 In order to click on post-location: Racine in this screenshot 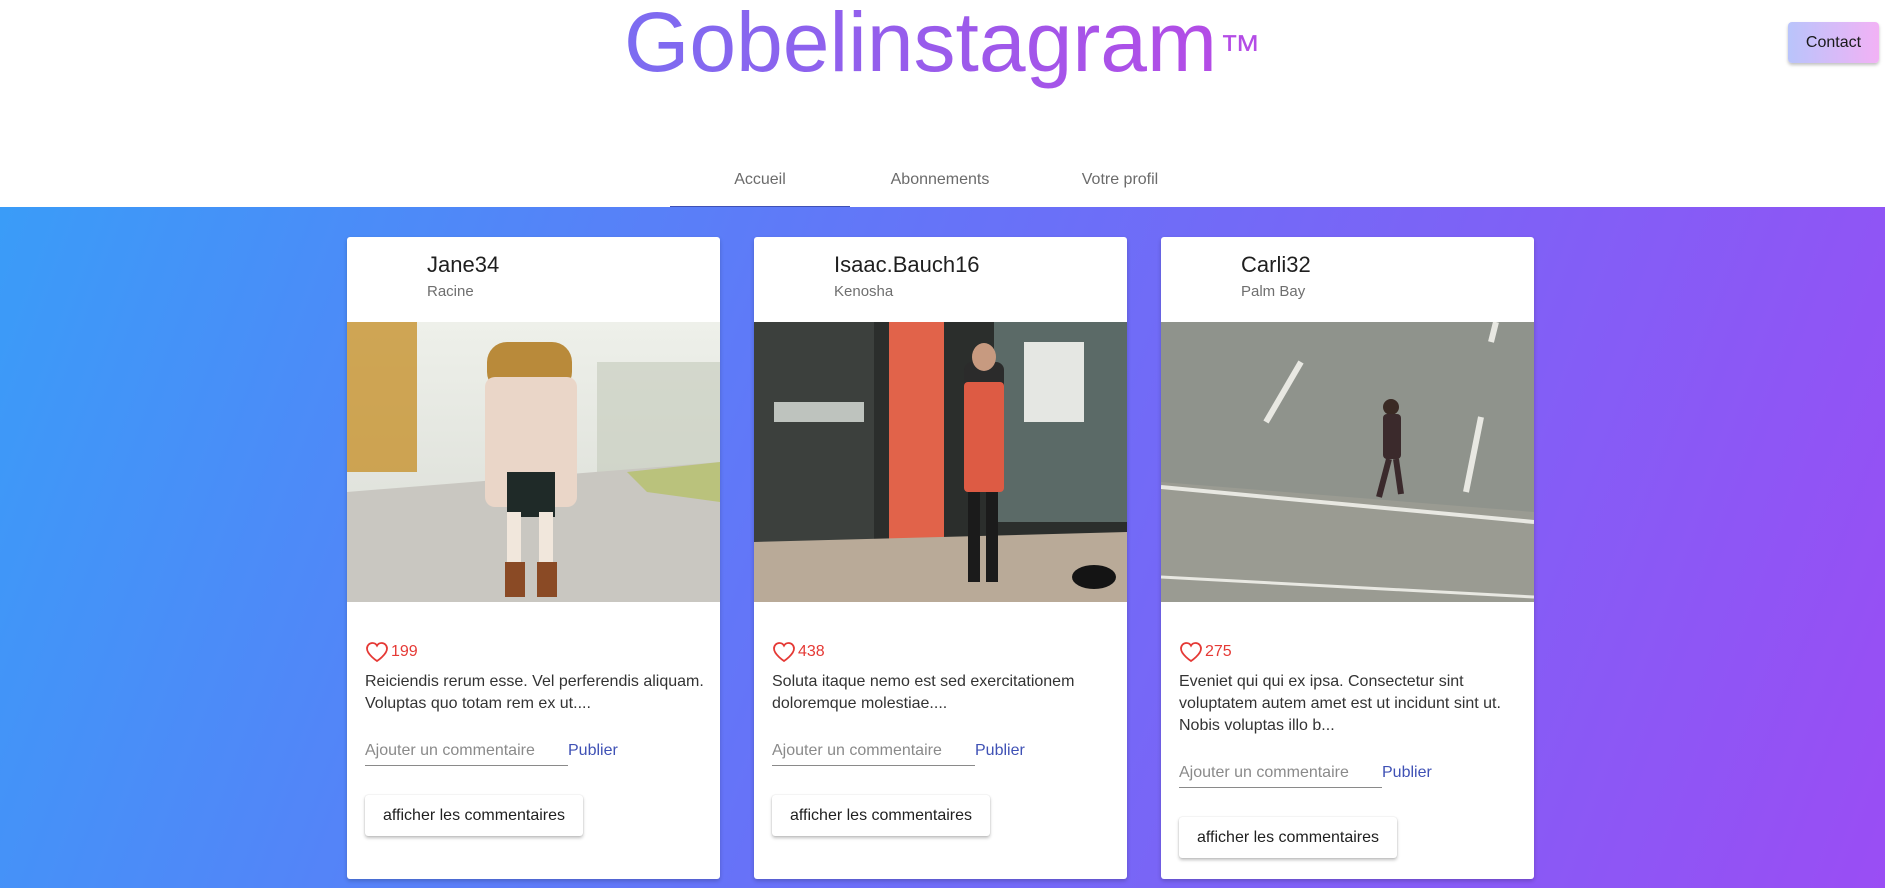, I will do `click(450, 291)`.